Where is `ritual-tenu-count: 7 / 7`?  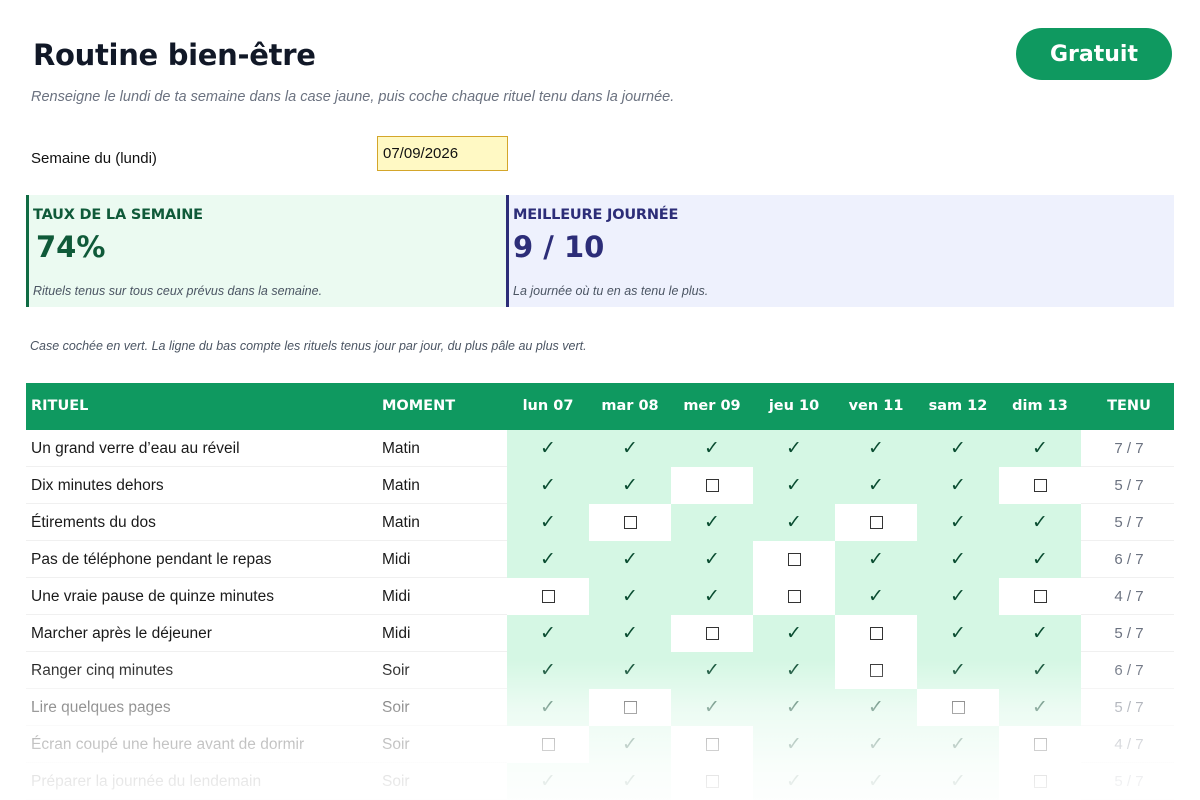
ritual-tenu-count: 7 / 7 is located at coordinates (1129, 448).